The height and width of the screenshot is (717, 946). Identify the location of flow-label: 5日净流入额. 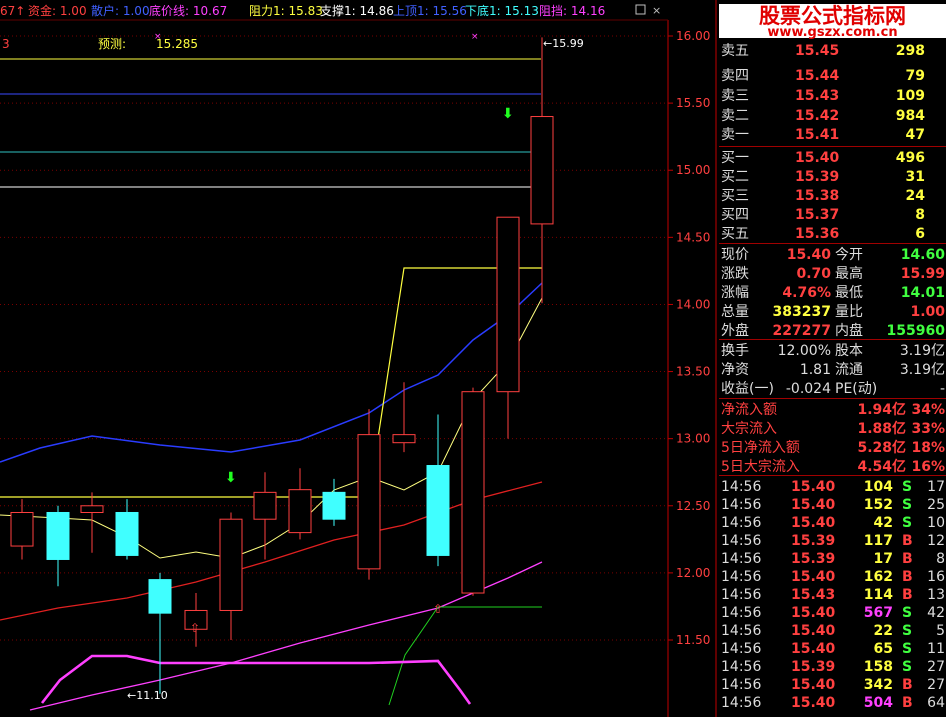
(760, 448).